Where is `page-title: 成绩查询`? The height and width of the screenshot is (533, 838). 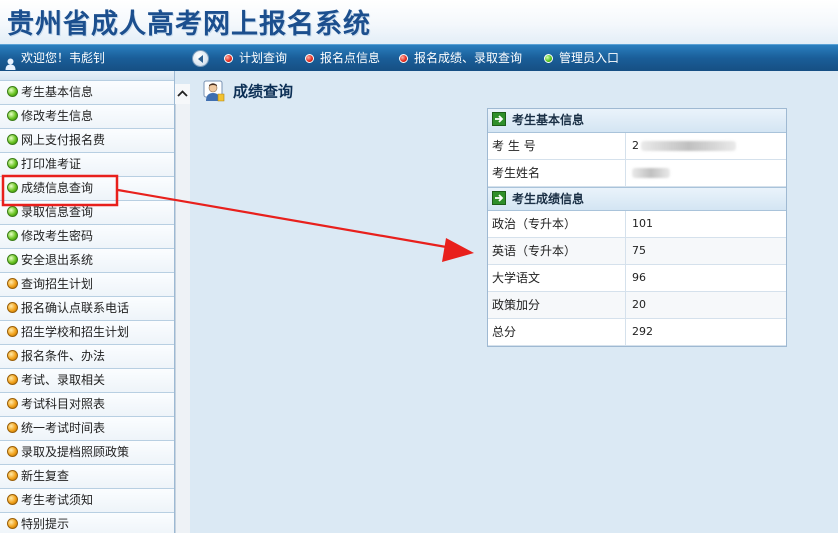
page-title: 成绩查询 is located at coordinates (263, 91).